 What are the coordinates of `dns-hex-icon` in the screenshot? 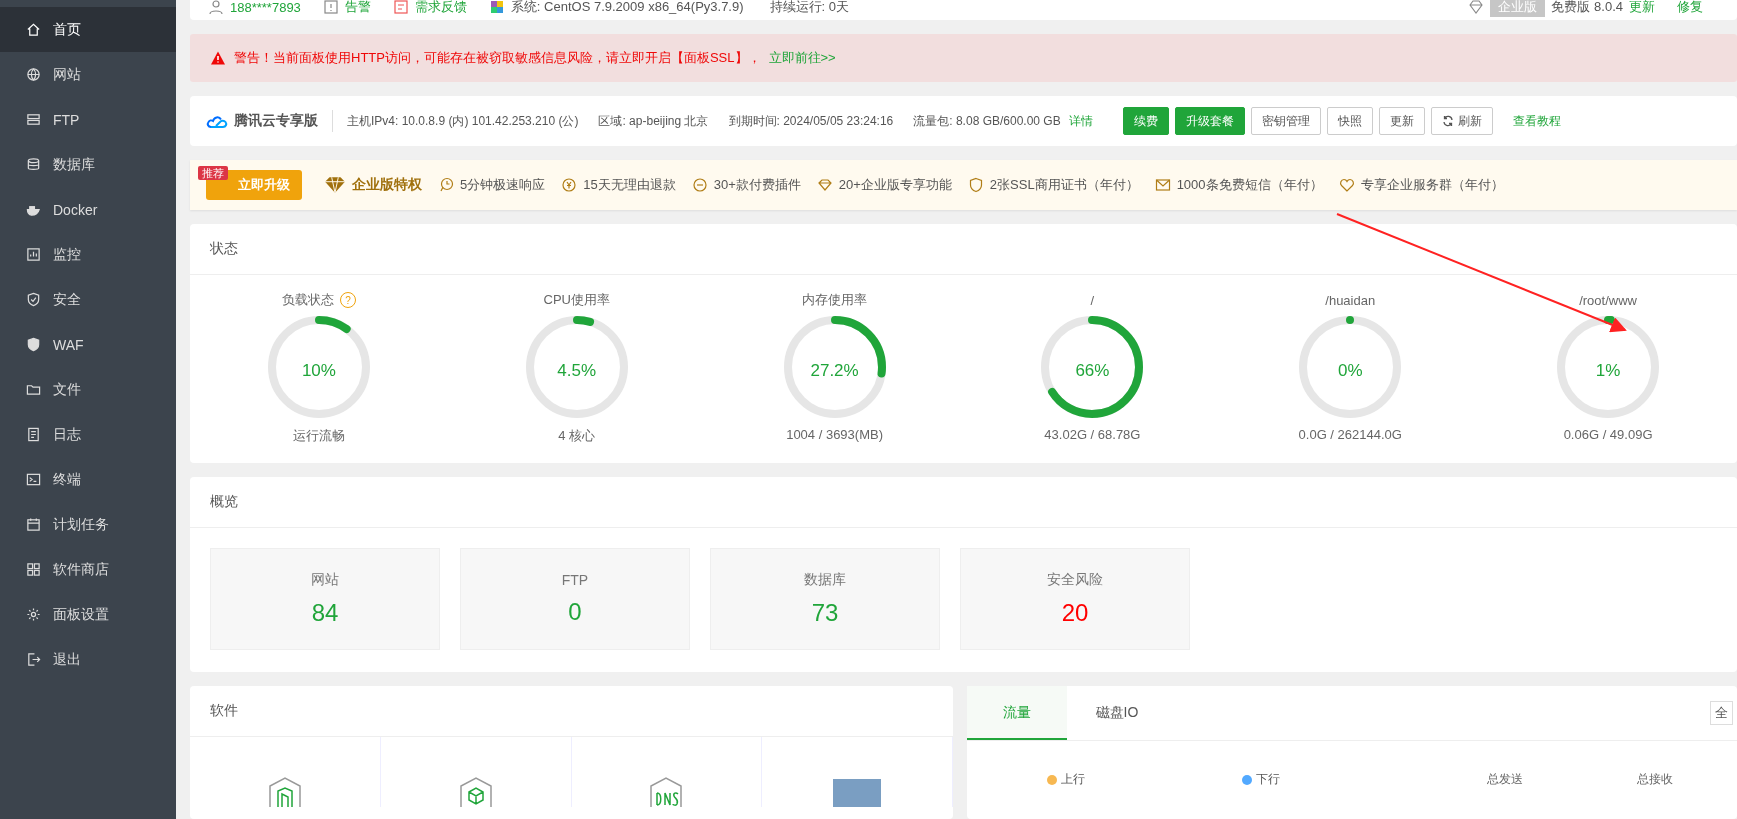 It's located at (666, 792).